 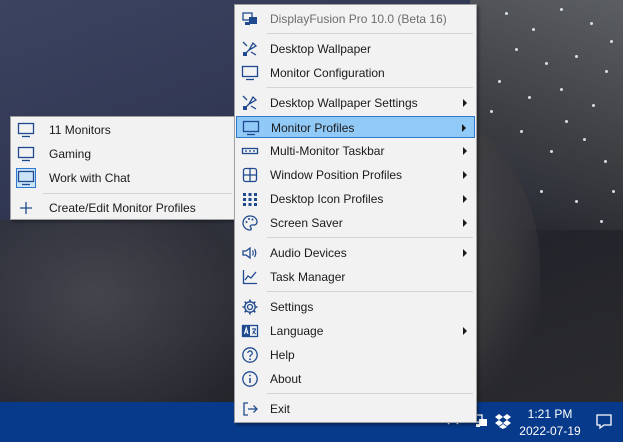 I want to click on menu-item-label: Help, so click(x=282, y=355).